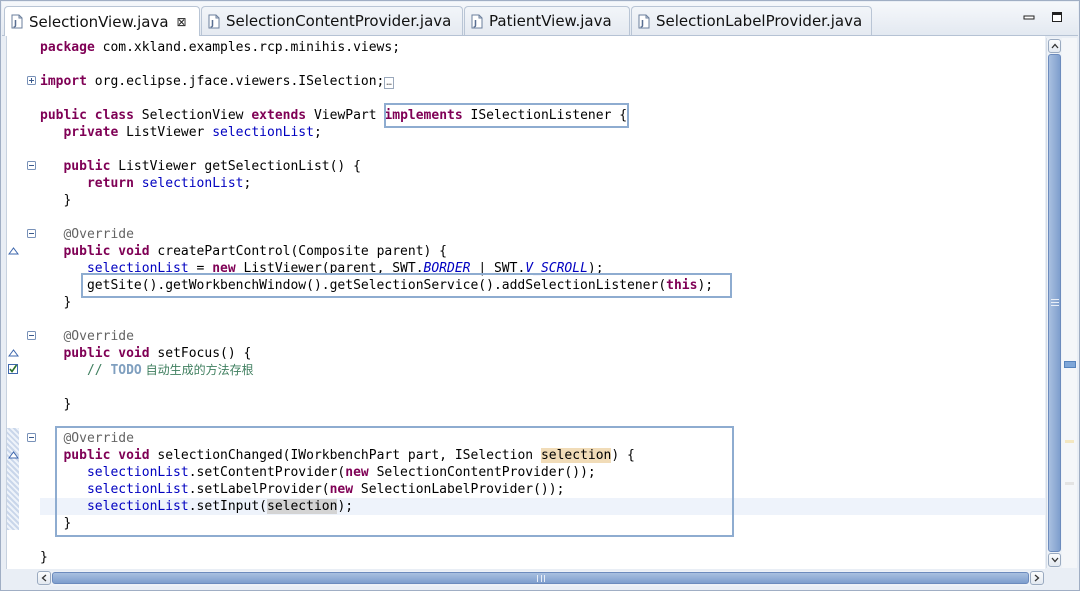  I want to click on code-line: // TODO 自动生成的方法存根, so click(170, 370).